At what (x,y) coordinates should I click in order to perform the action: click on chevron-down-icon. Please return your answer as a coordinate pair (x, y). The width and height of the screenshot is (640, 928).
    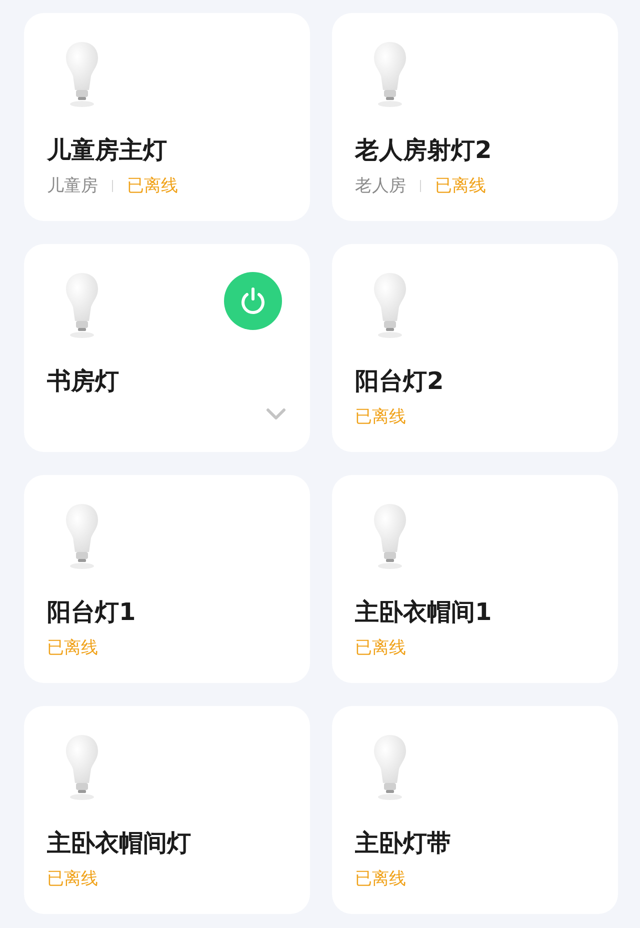
    Looking at the image, I should click on (276, 414).